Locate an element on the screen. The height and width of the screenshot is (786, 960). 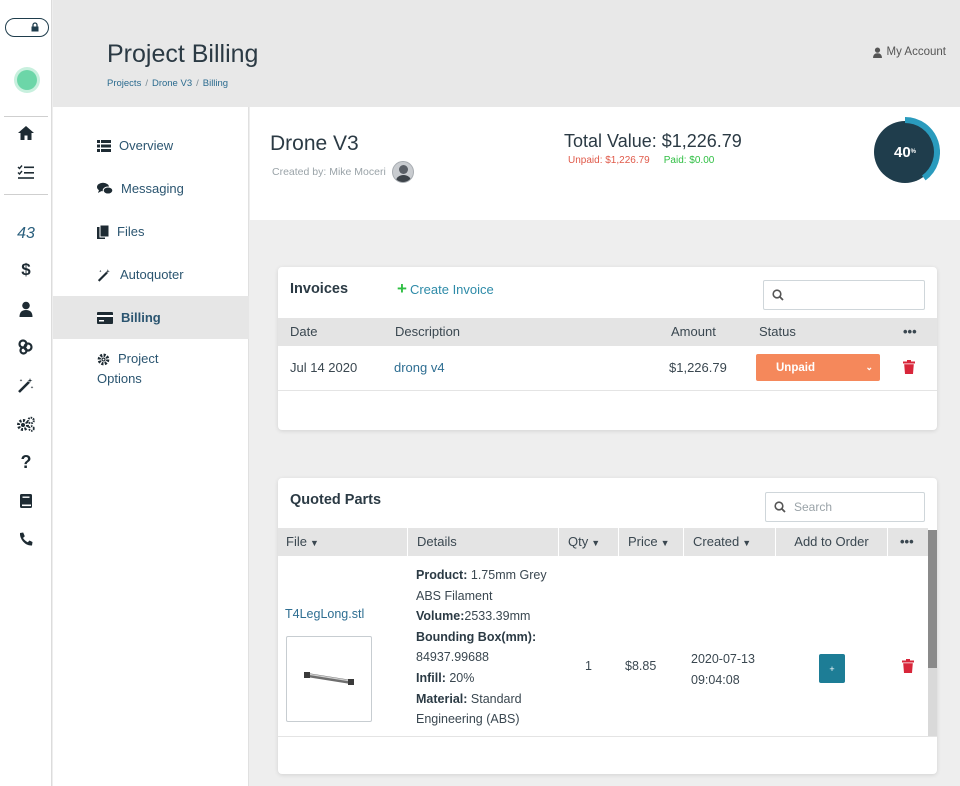
add-to-order-button: + is located at coordinates (832, 668).